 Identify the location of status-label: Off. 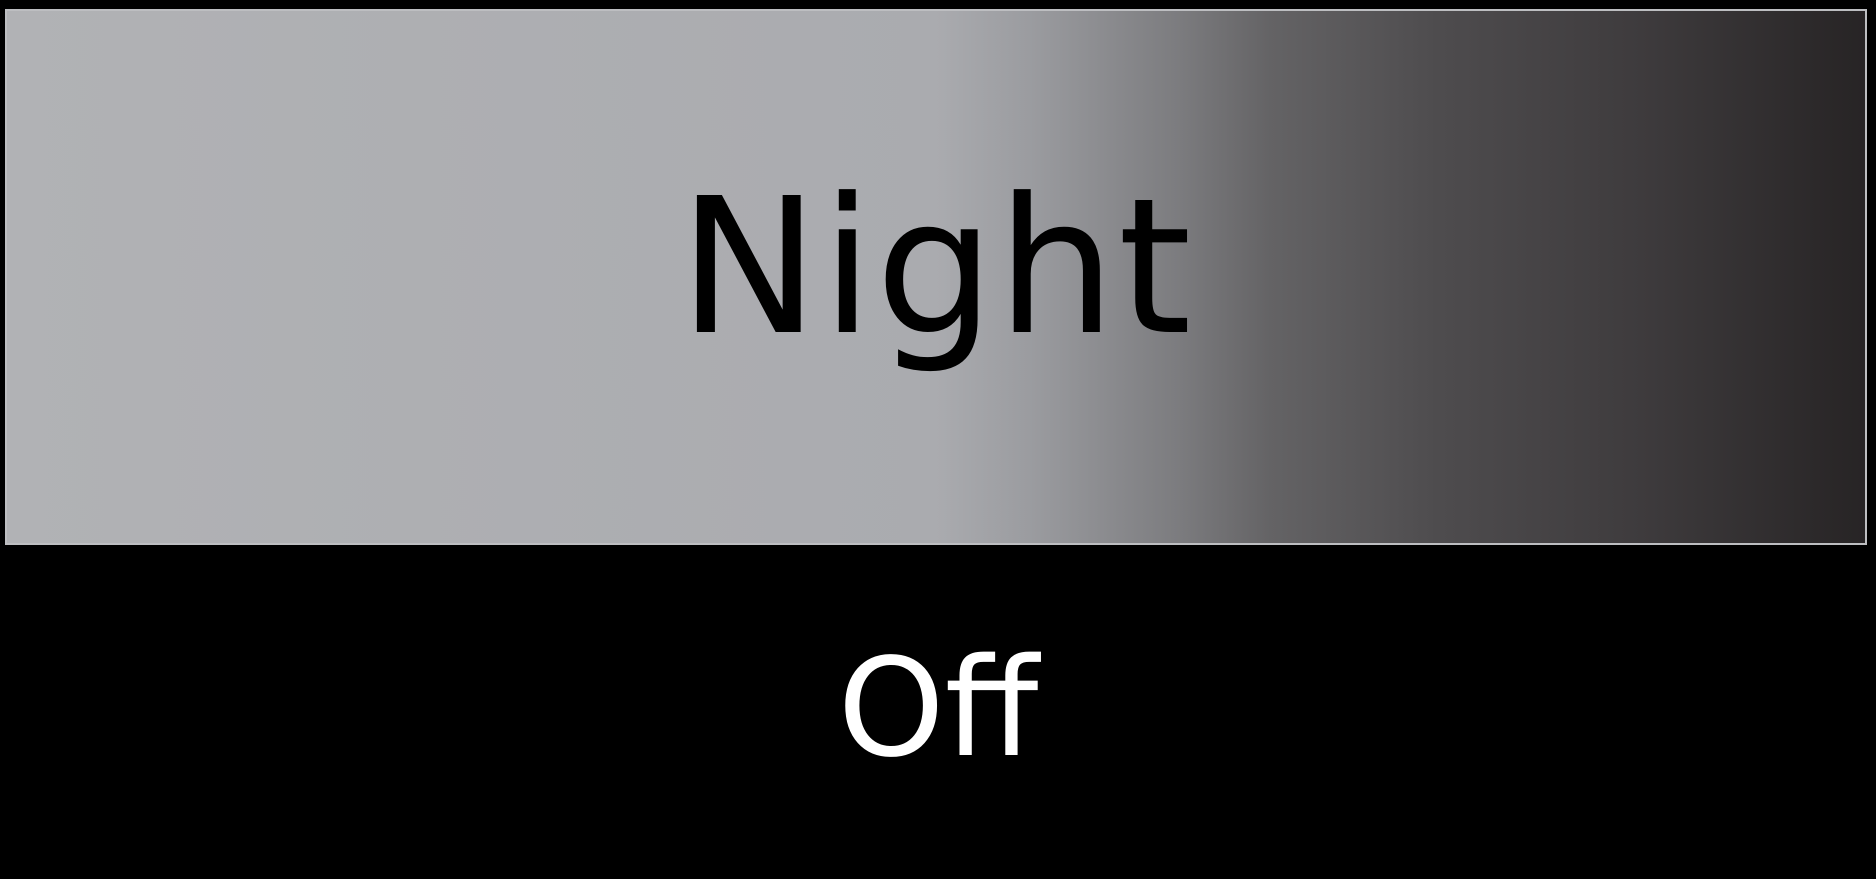
(938, 709).